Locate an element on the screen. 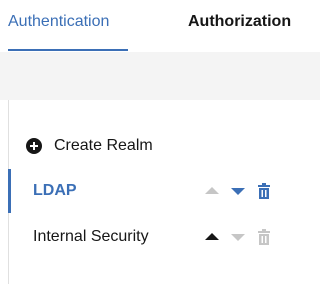 The image size is (320, 284). tab-authentication: Authentication is located at coordinates (58, 22).